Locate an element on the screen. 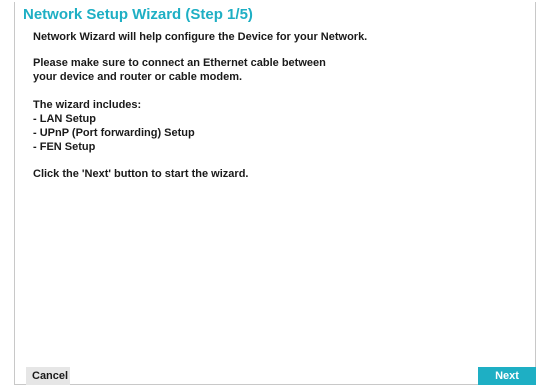  cable-instruction-line-2: your device and router or cable modem. is located at coordinates (138, 77).